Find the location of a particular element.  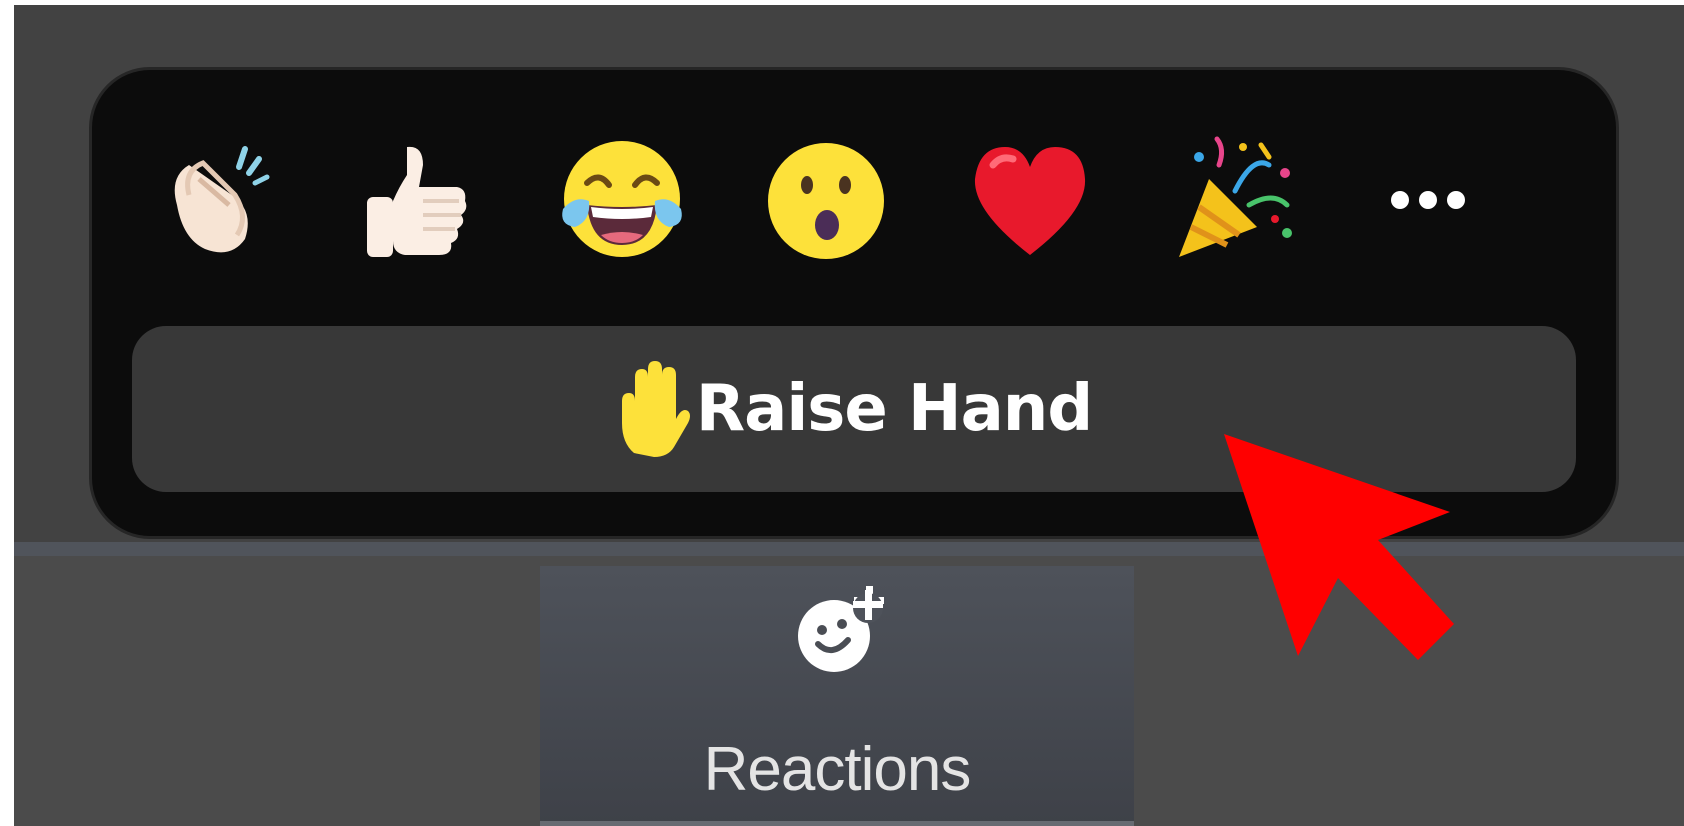

reaction-party-popper is located at coordinates (1234, 200).